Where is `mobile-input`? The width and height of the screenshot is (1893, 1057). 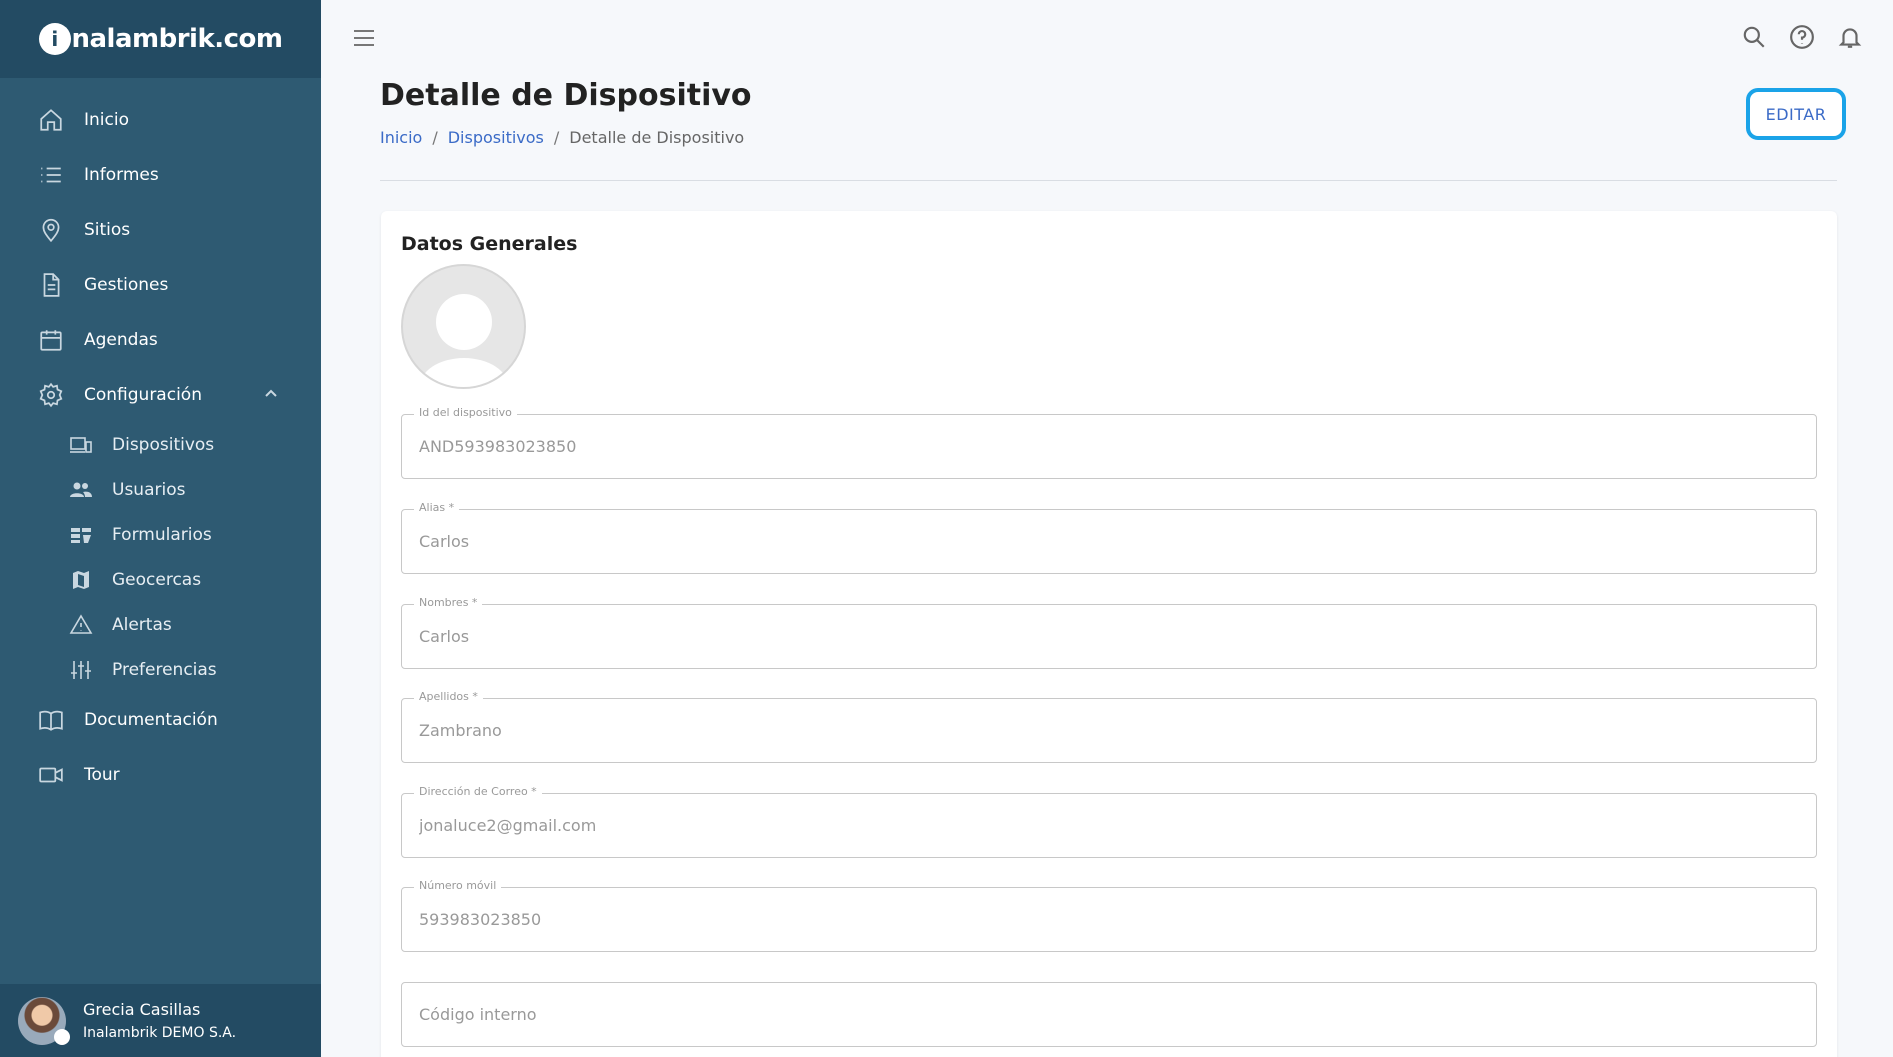 mobile-input is located at coordinates (1109, 919).